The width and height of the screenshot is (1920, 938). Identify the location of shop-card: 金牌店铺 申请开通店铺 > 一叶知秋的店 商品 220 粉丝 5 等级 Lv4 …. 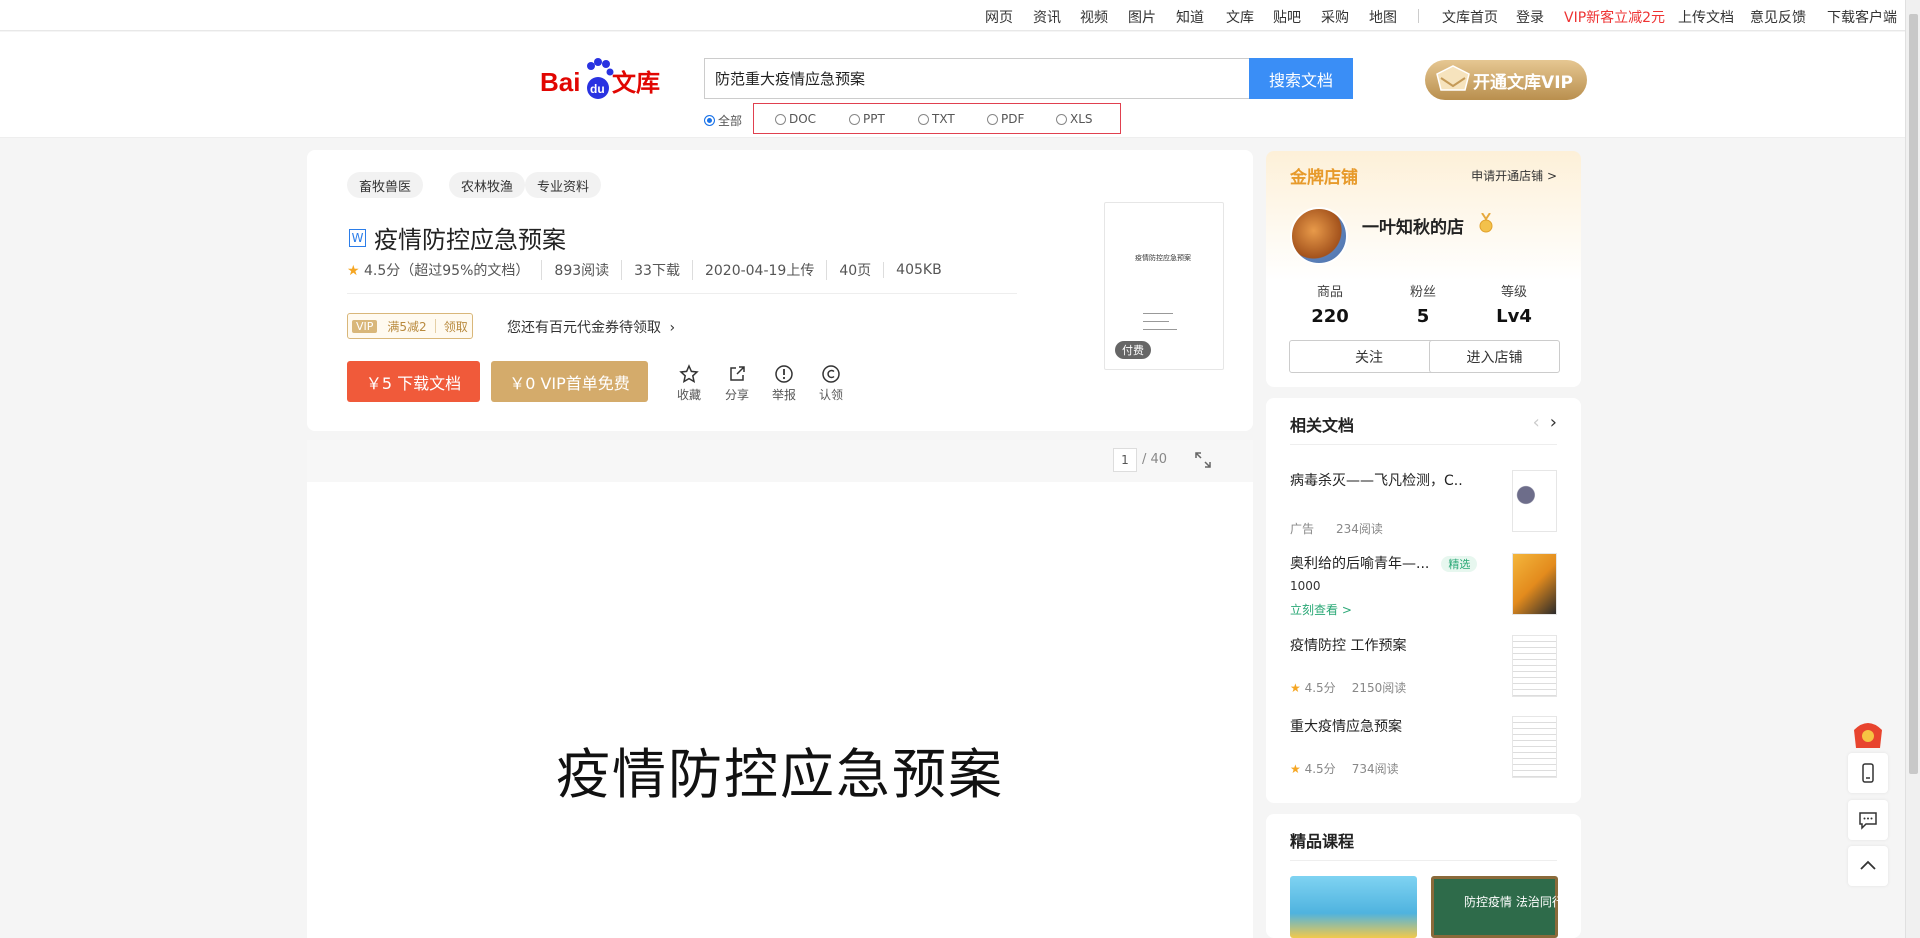
(1423, 269).